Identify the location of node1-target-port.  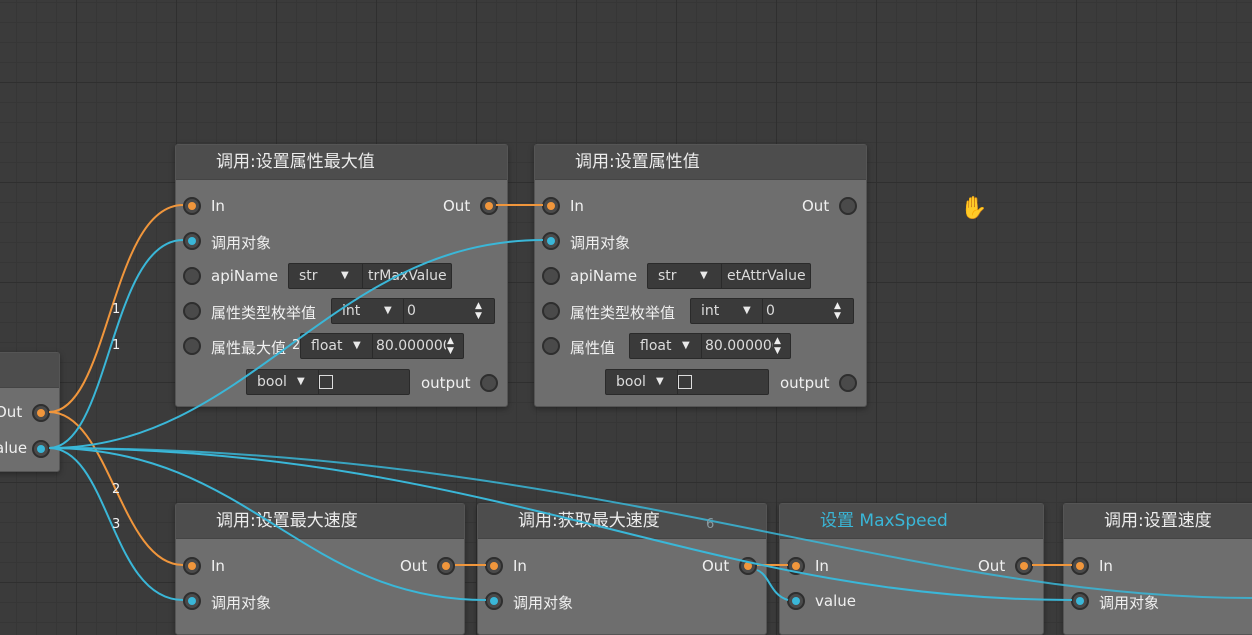
(192, 241).